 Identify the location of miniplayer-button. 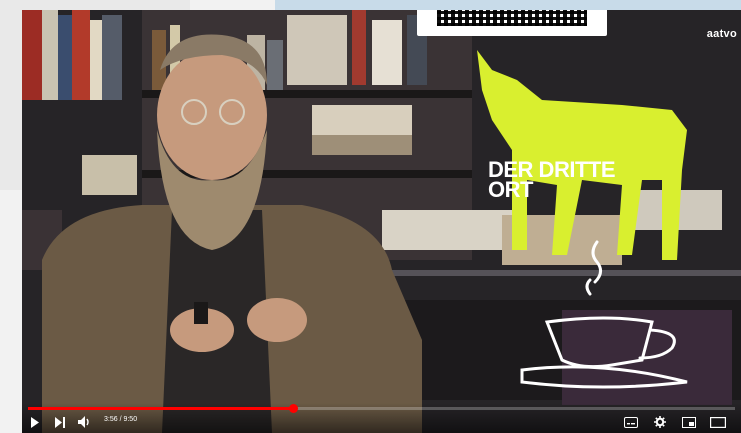
(689, 422).